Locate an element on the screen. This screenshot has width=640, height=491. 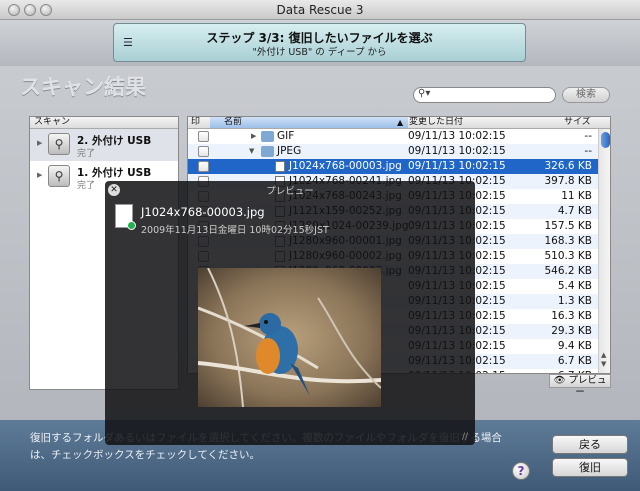
window-title: Data Rescue 3 is located at coordinates (320, 10).